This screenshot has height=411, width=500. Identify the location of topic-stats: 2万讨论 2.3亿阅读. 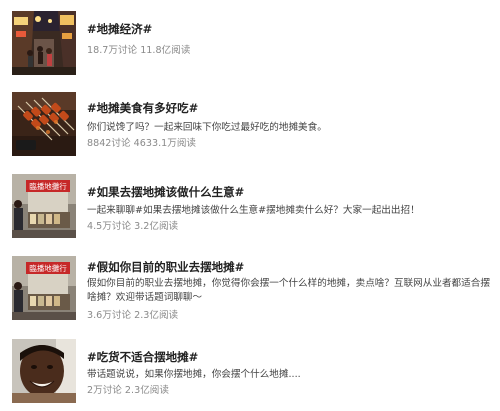
(128, 390).